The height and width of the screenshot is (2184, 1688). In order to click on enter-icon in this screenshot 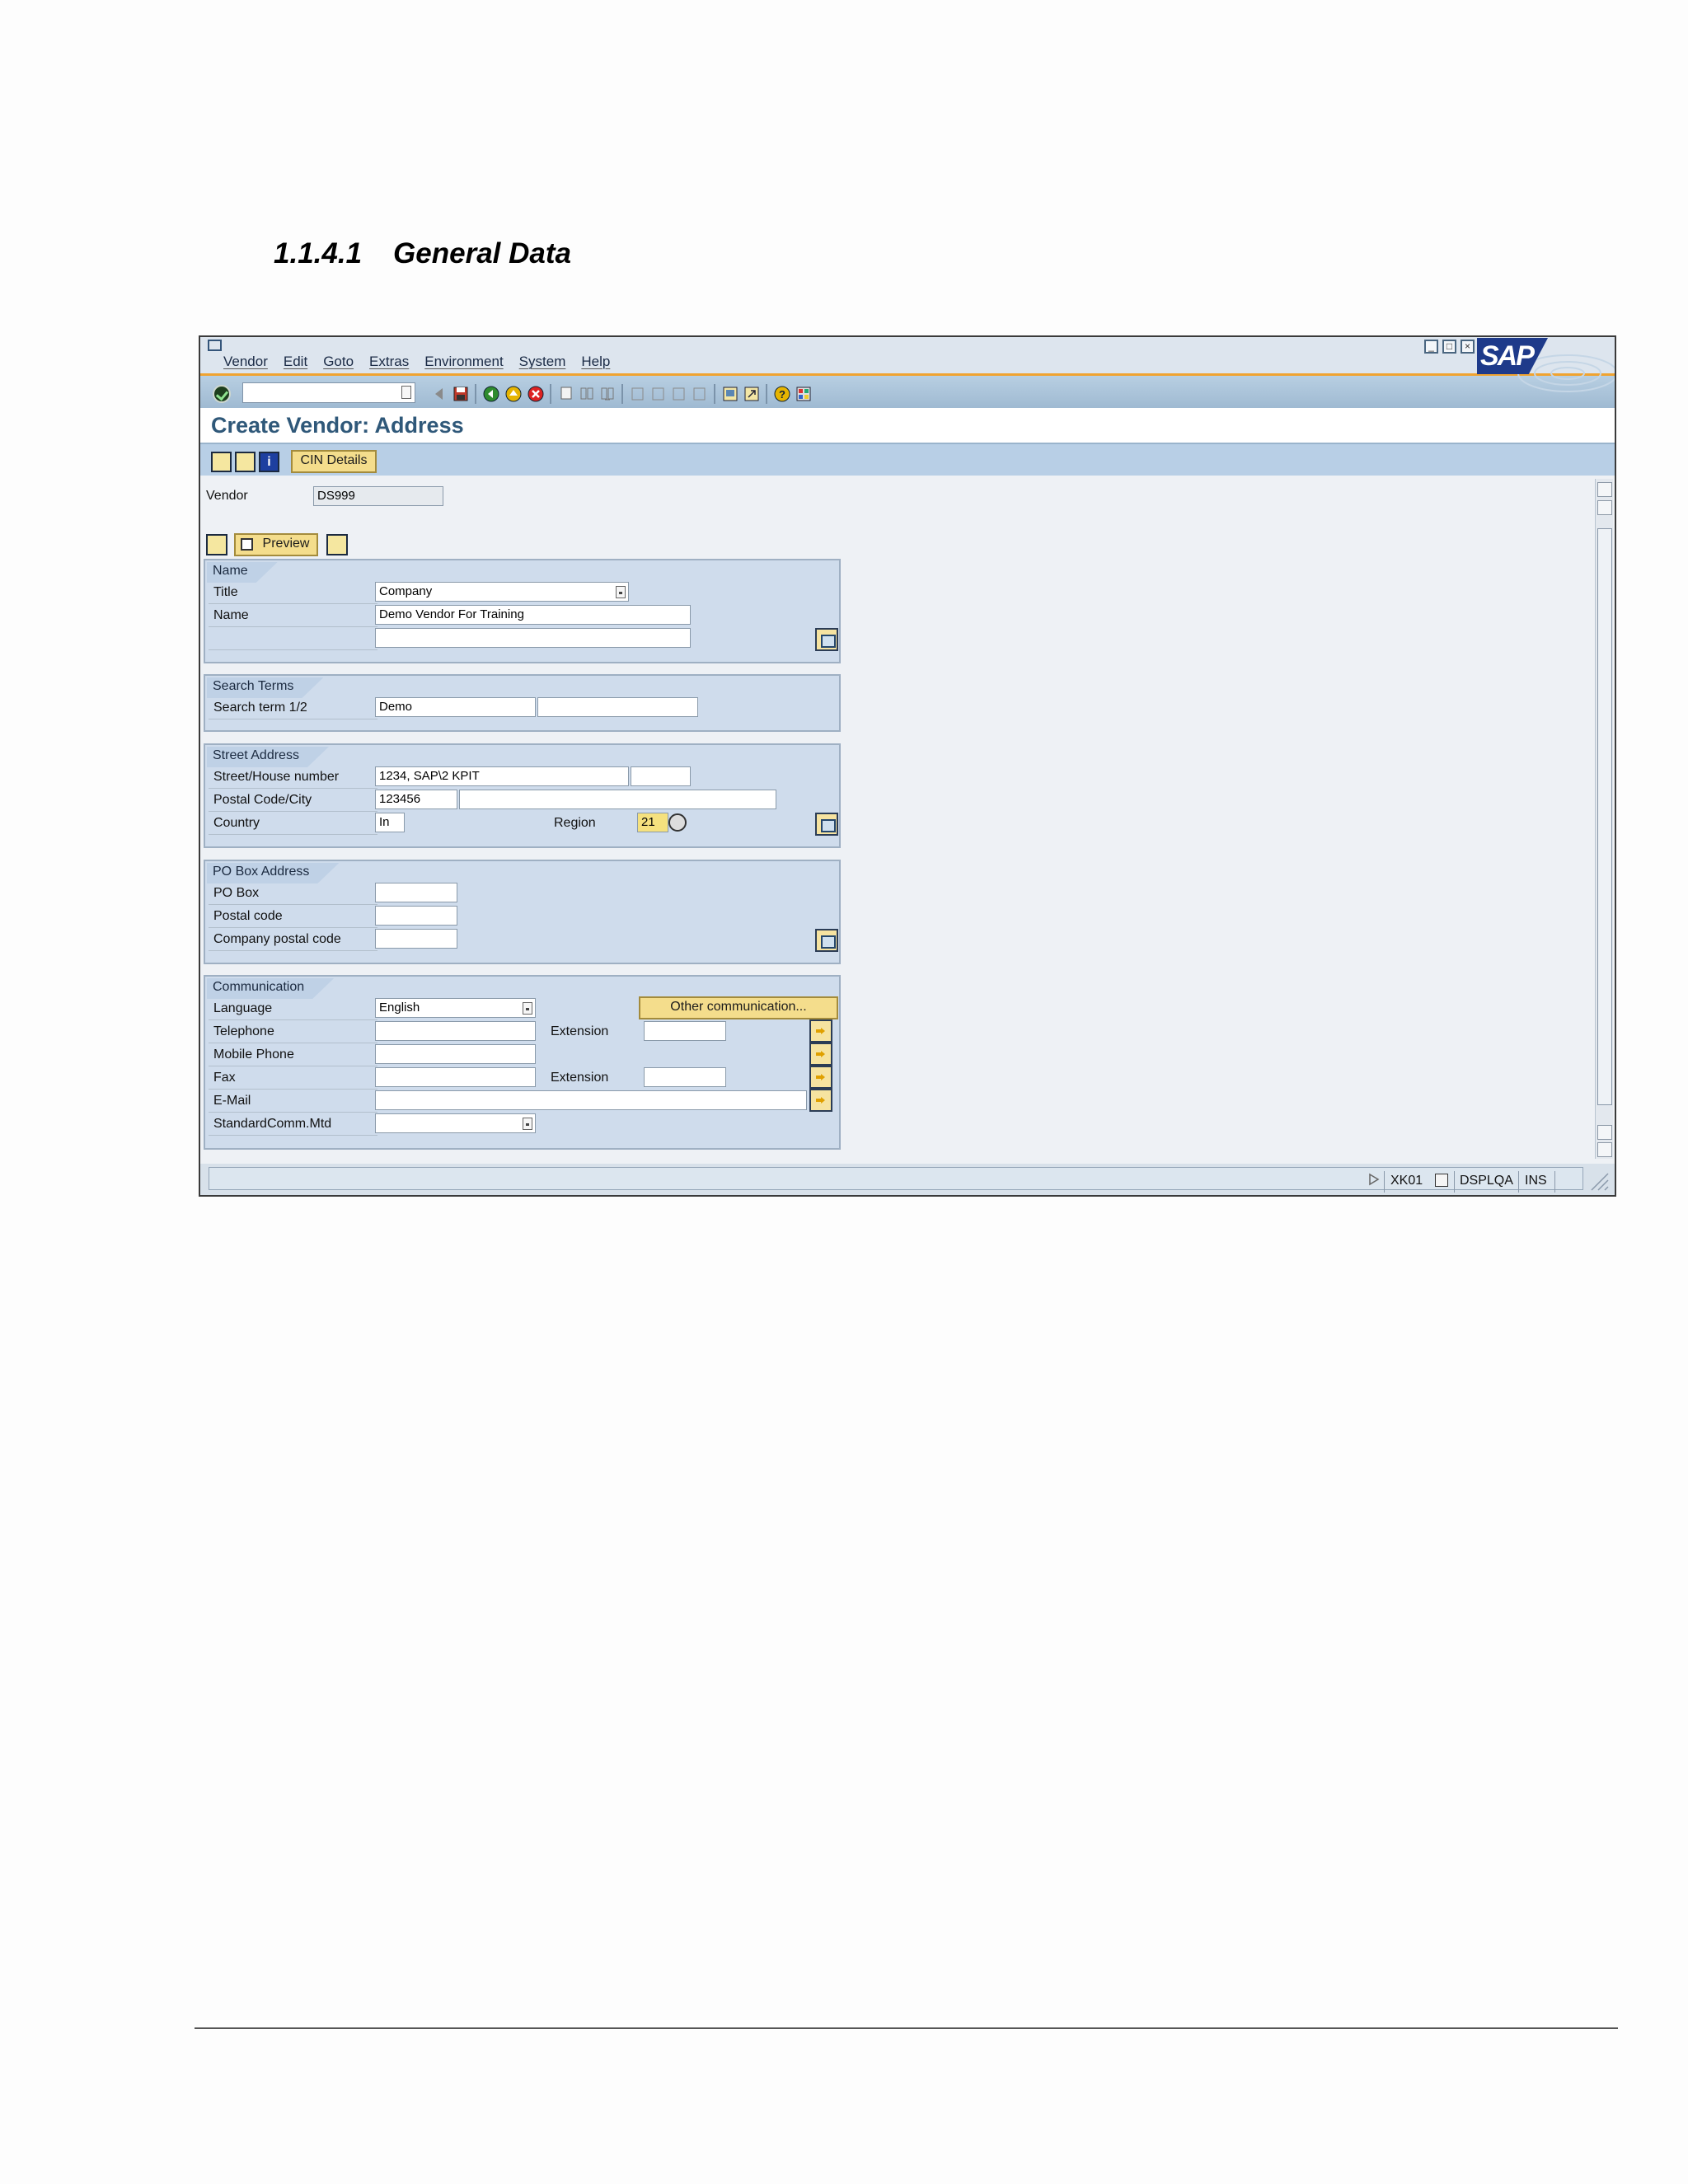, I will do `click(222, 394)`.